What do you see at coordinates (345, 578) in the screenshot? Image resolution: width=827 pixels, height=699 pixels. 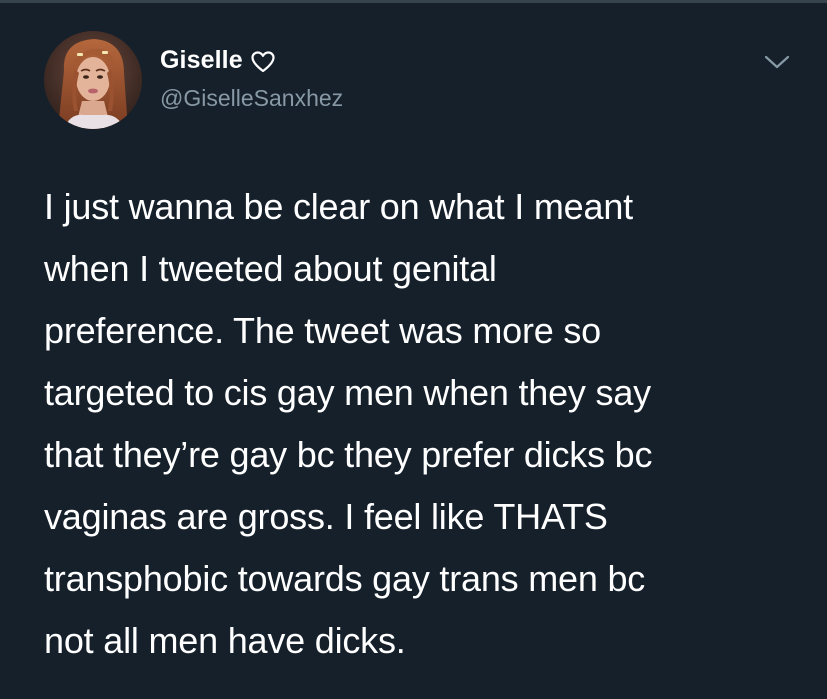 I see `tweet-text-line: transphobic towards gay trans men bc` at bounding box center [345, 578].